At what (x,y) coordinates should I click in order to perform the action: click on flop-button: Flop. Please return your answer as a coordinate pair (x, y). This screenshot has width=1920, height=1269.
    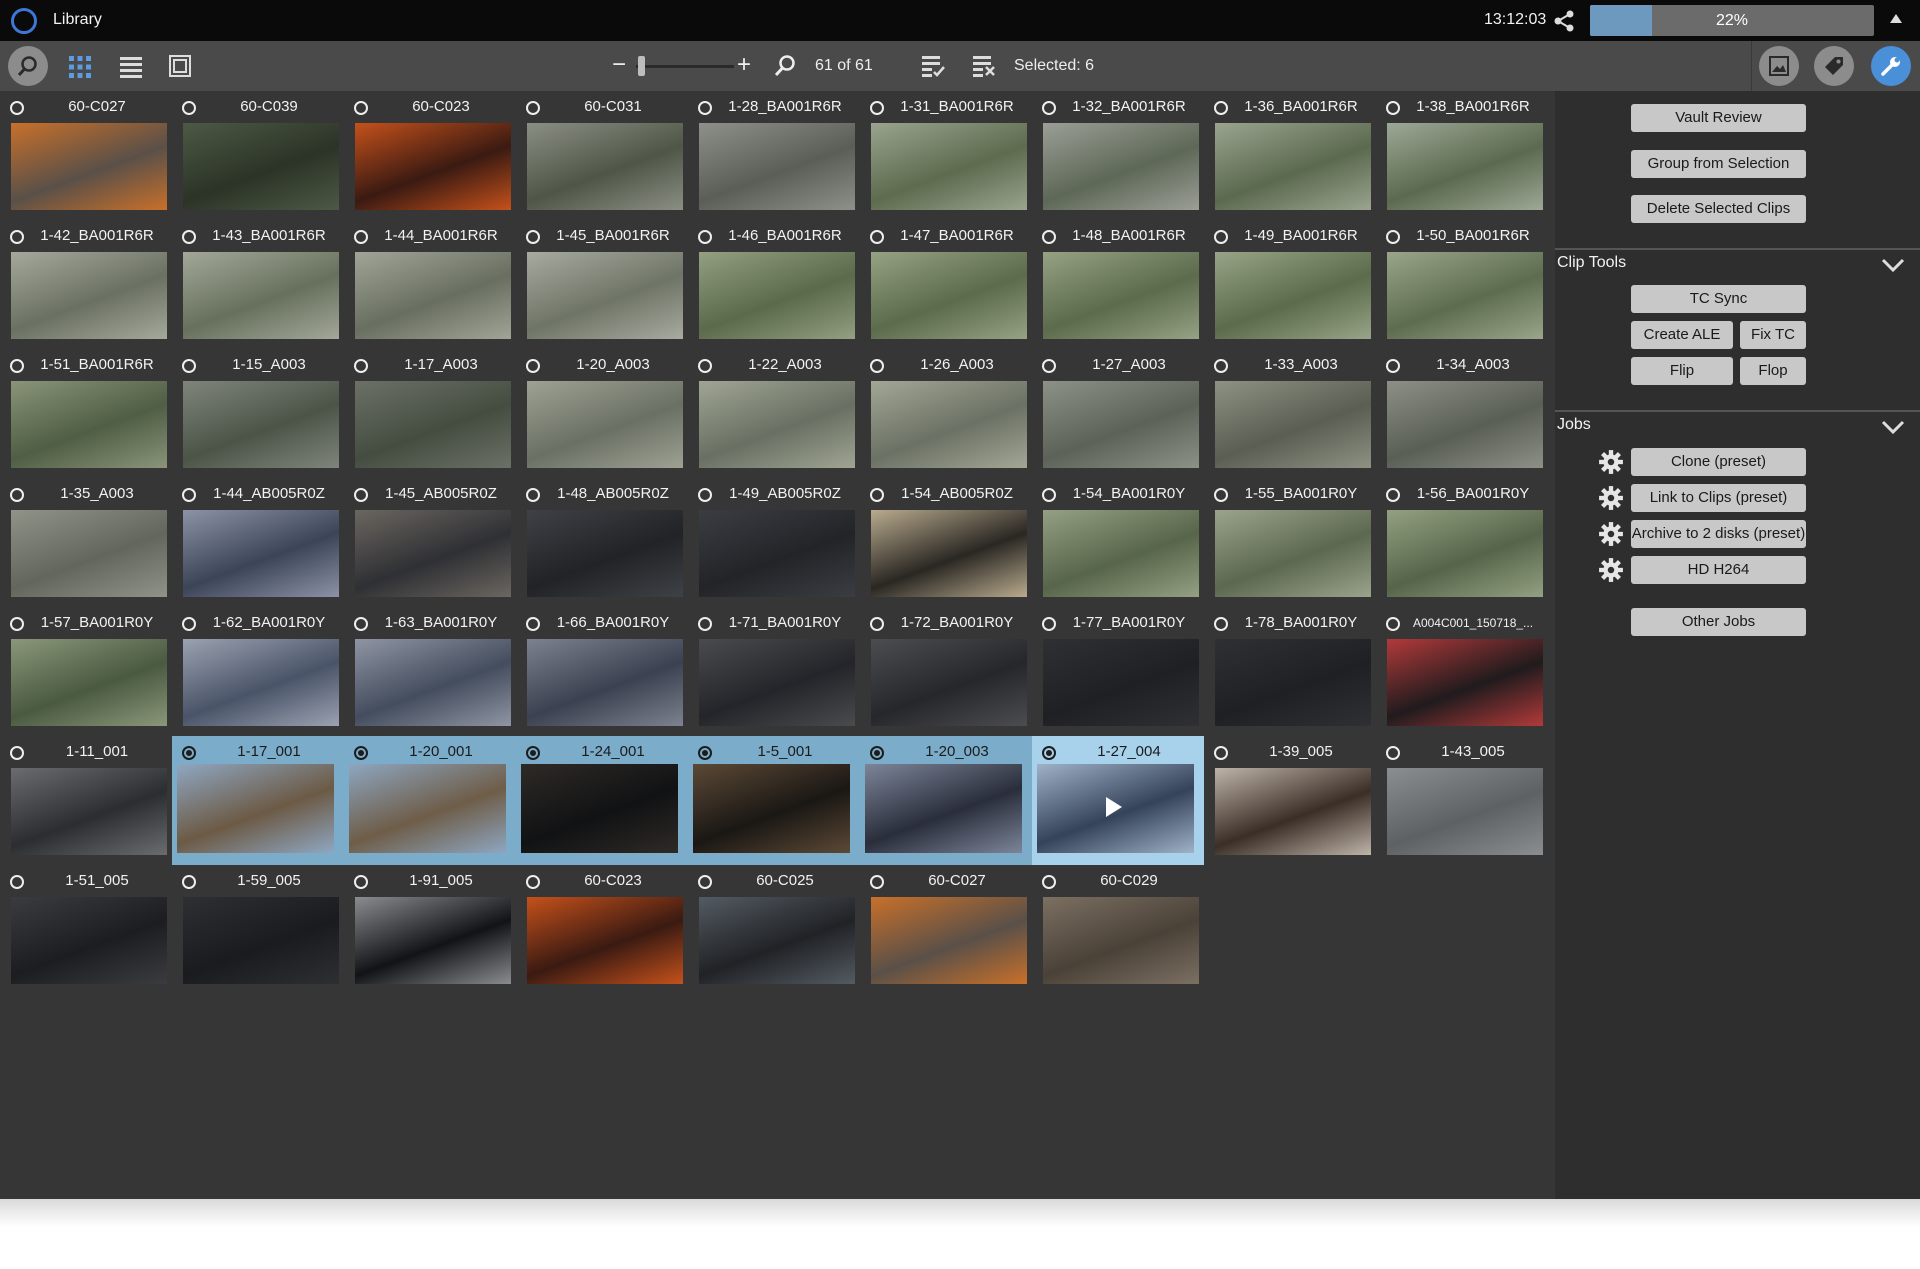
    Looking at the image, I should click on (1773, 371).